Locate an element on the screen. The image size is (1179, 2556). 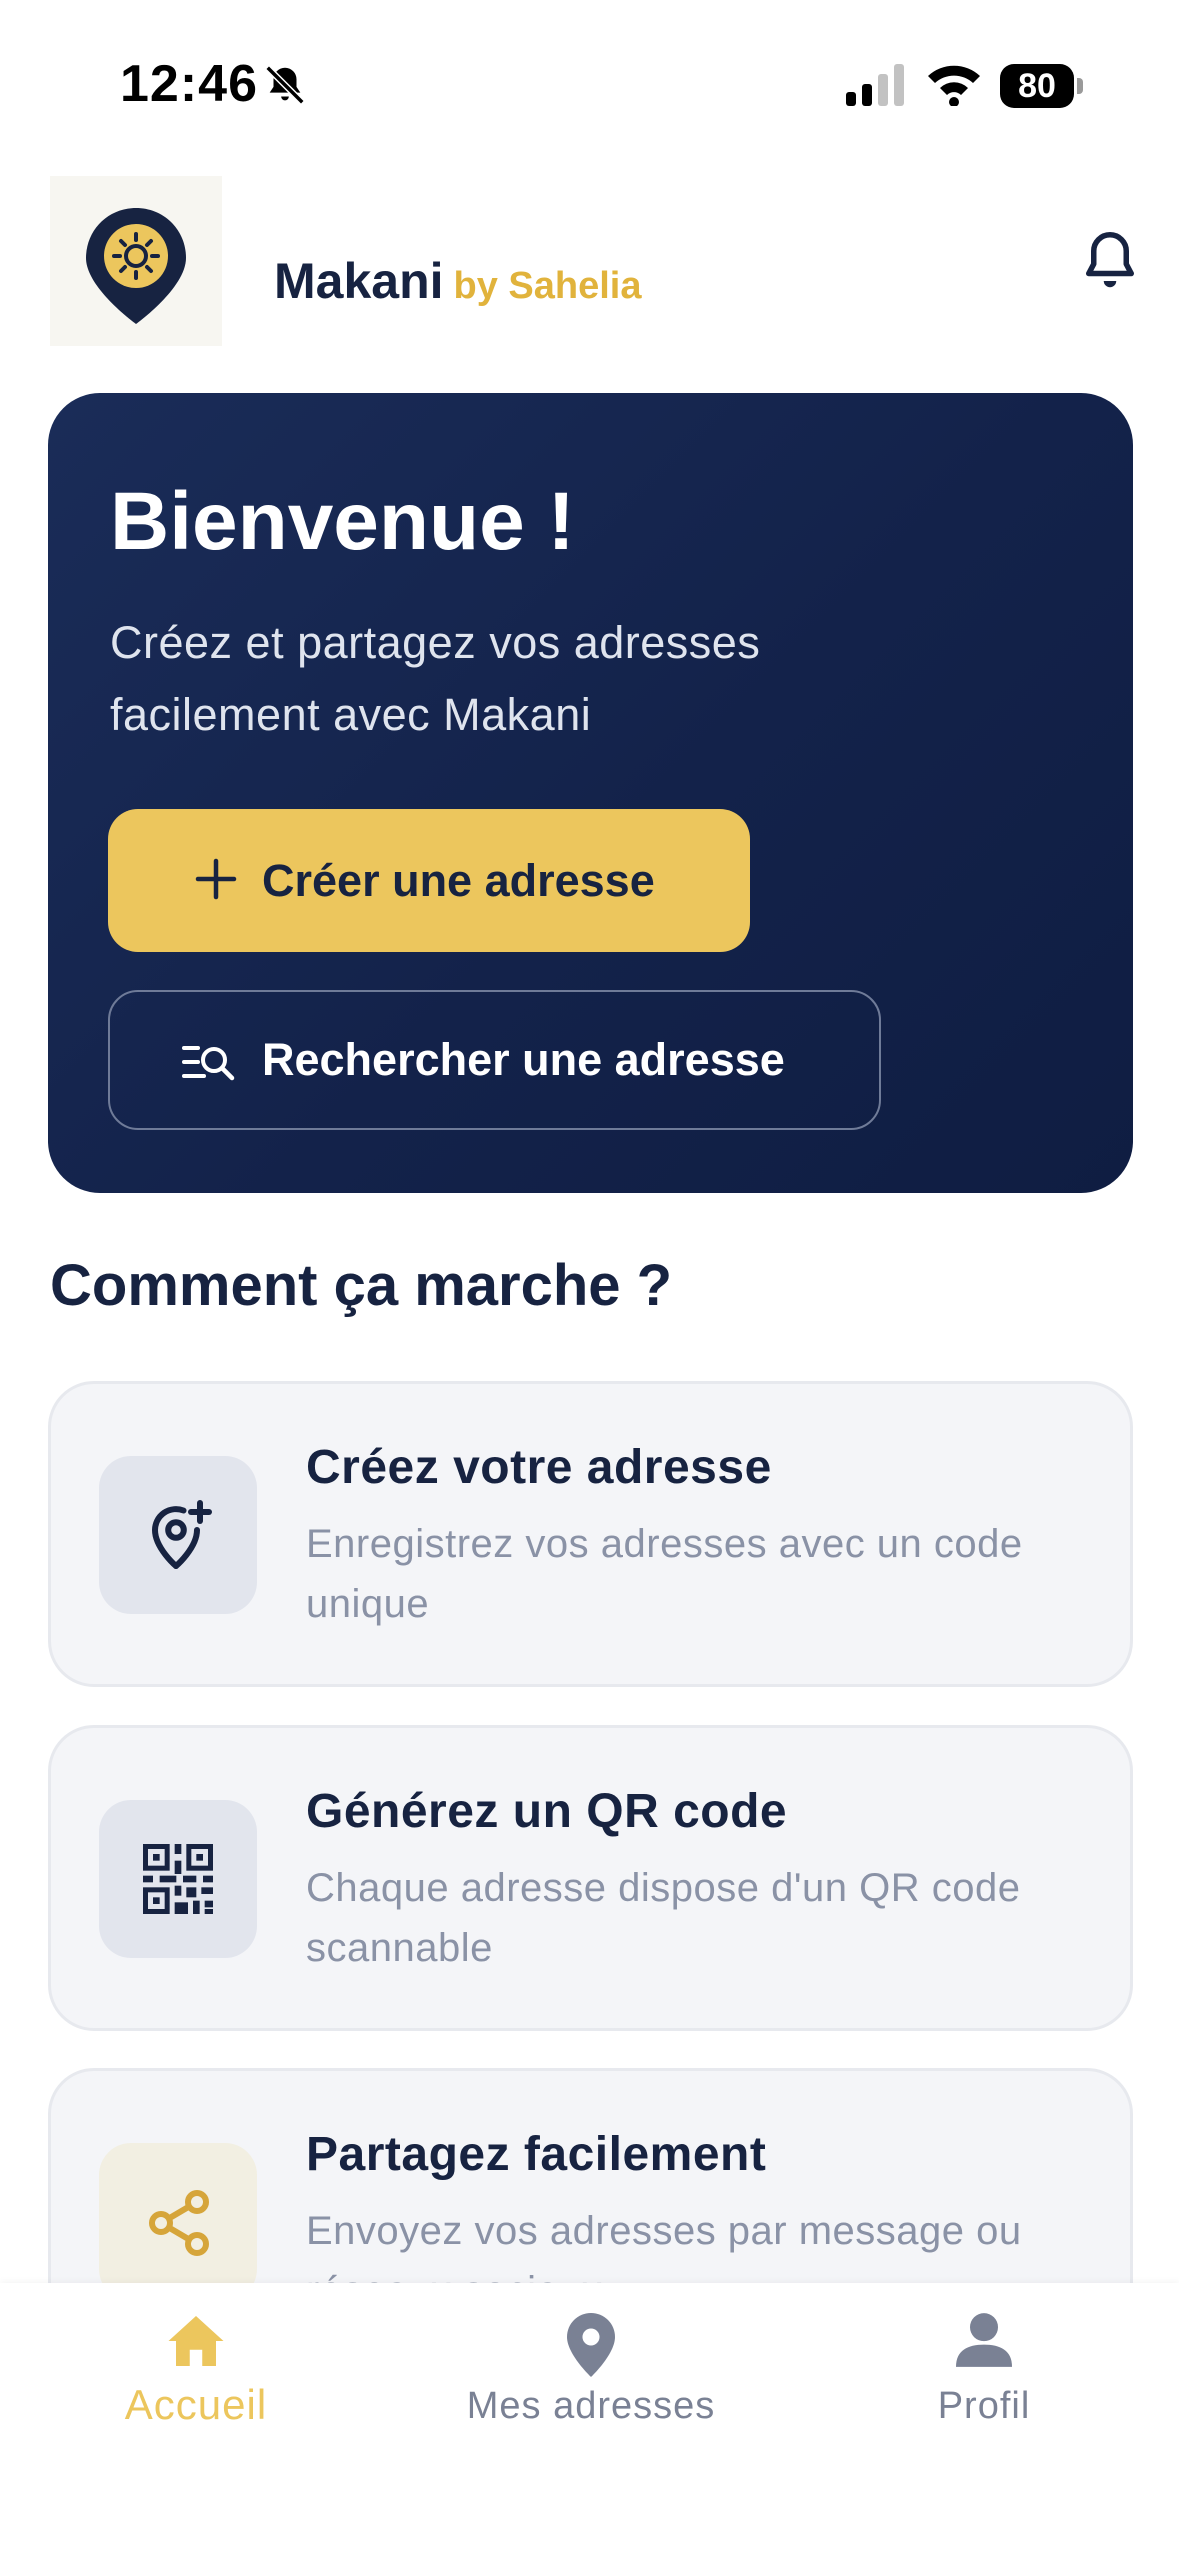
search-address-button: Rechercher une adresse is located at coordinates (494, 1060).